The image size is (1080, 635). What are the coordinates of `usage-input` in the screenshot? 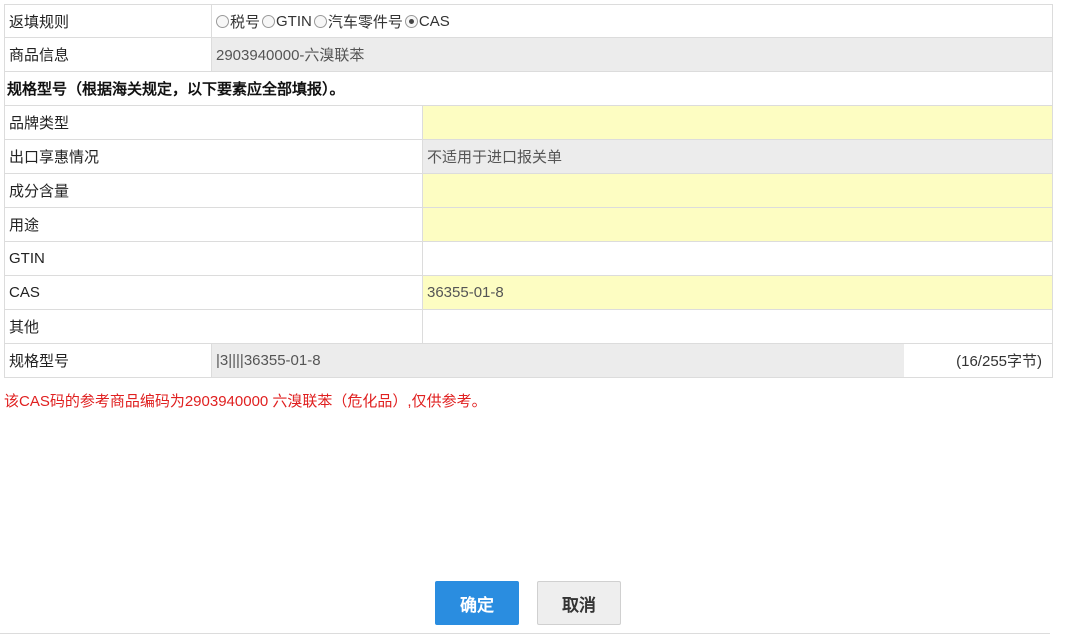 It's located at (737, 224).